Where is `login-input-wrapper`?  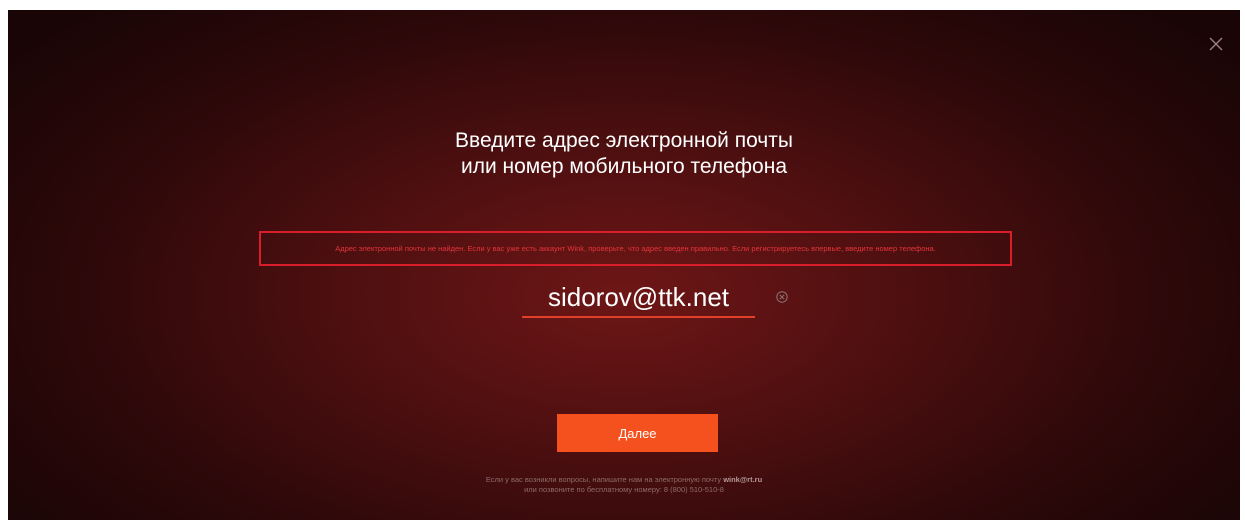
login-input-wrapper is located at coordinates (638, 299).